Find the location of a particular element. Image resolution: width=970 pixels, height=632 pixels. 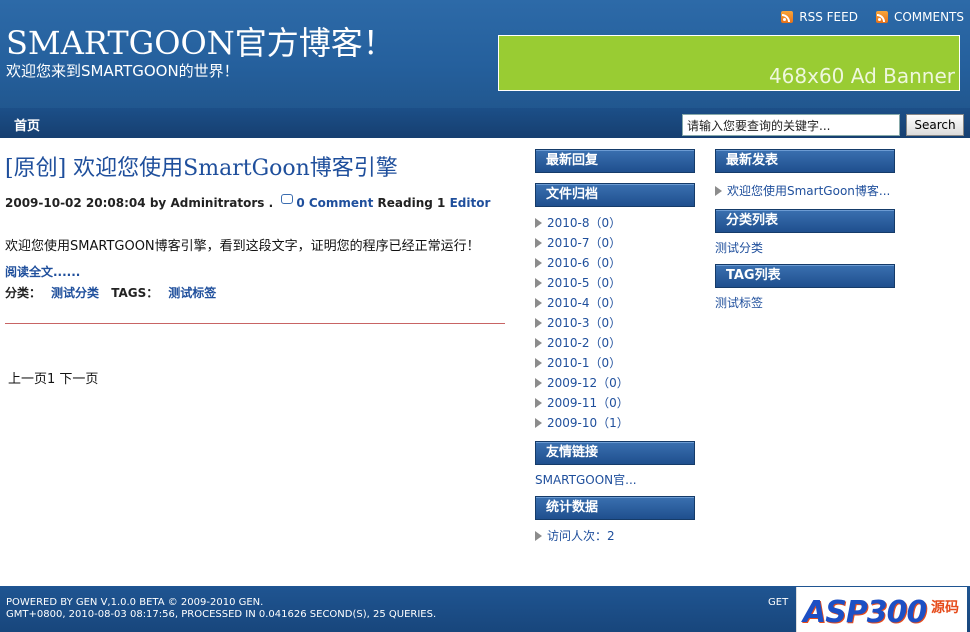

archive-item: 2010-1（0） is located at coordinates (615, 363).